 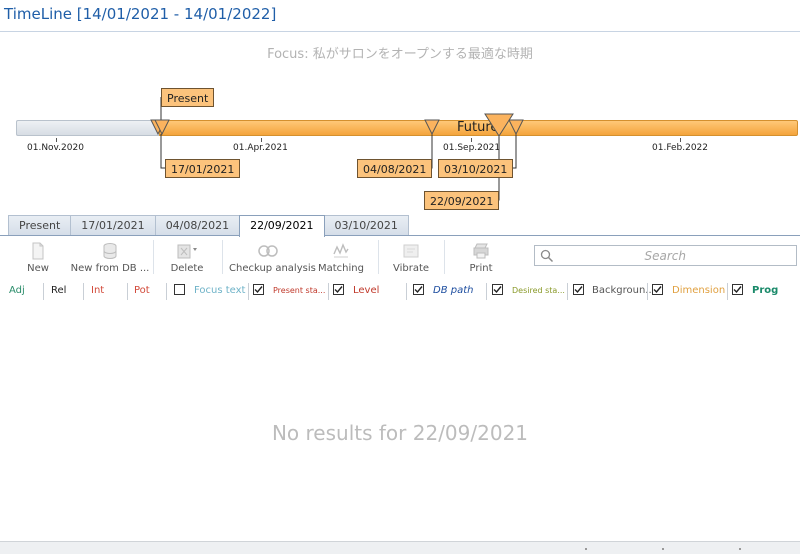 What do you see at coordinates (698, 291) in the screenshot?
I see `filter-dimension: Dimension` at bounding box center [698, 291].